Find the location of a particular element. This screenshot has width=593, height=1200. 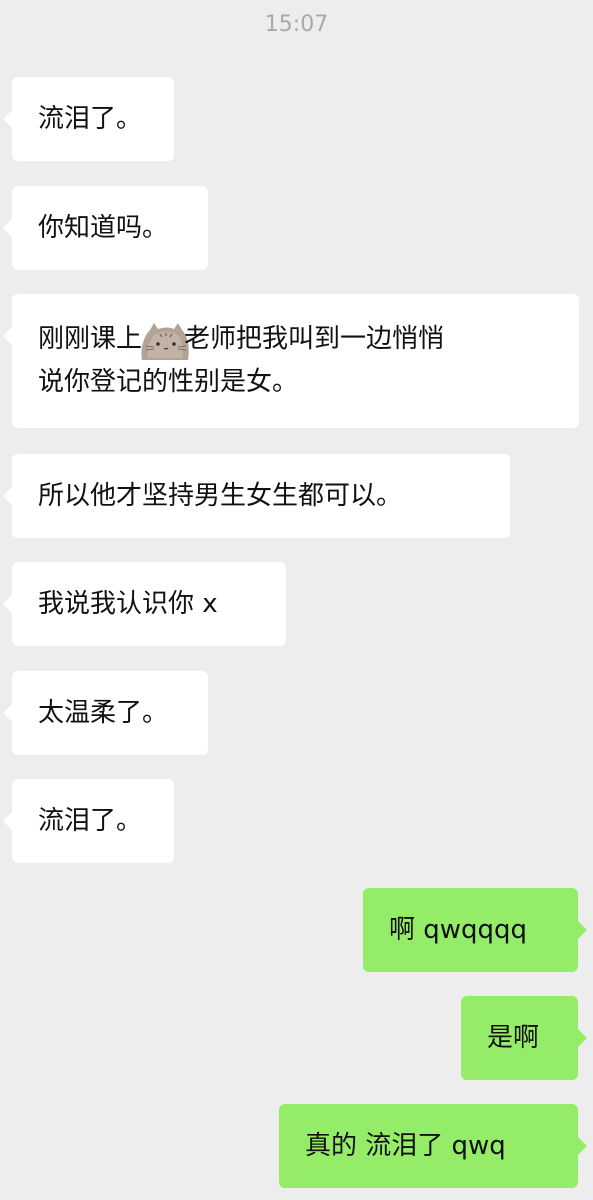

message-text: 太温柔了。 is located at coordinates (103, 713).